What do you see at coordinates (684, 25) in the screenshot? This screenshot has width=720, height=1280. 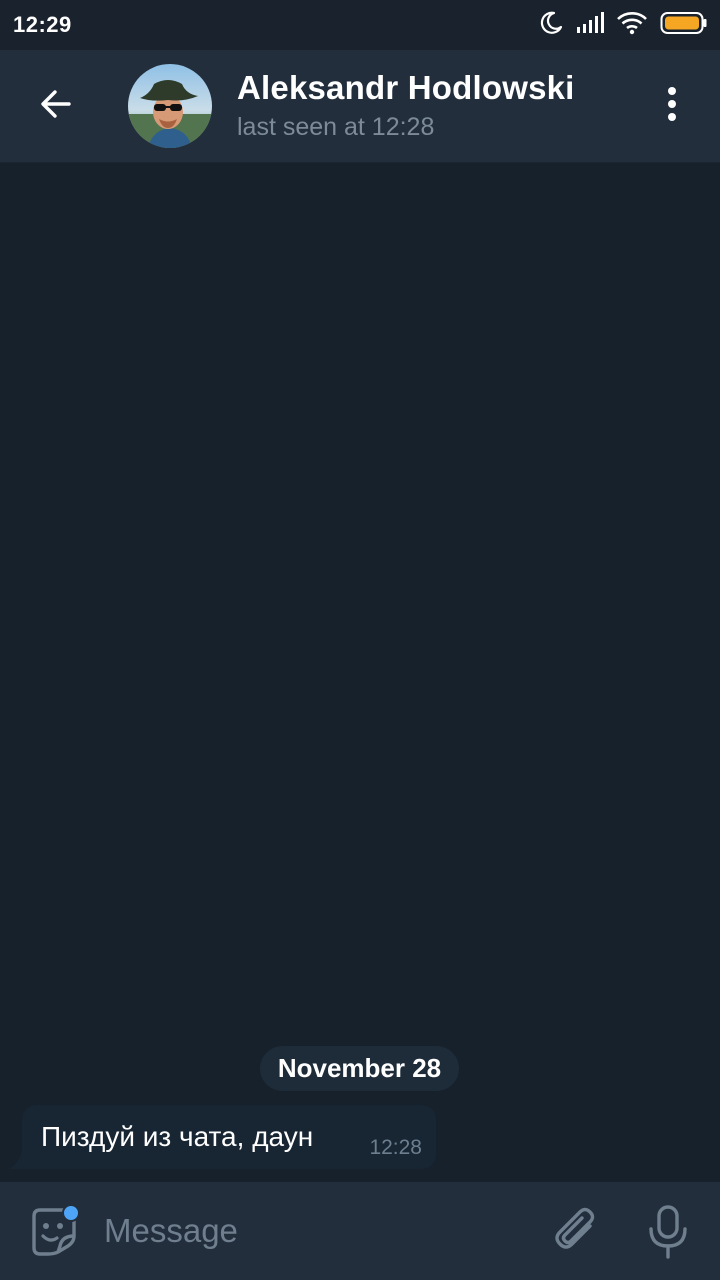 I see `battery-icon` at bounding box center [684, 25].